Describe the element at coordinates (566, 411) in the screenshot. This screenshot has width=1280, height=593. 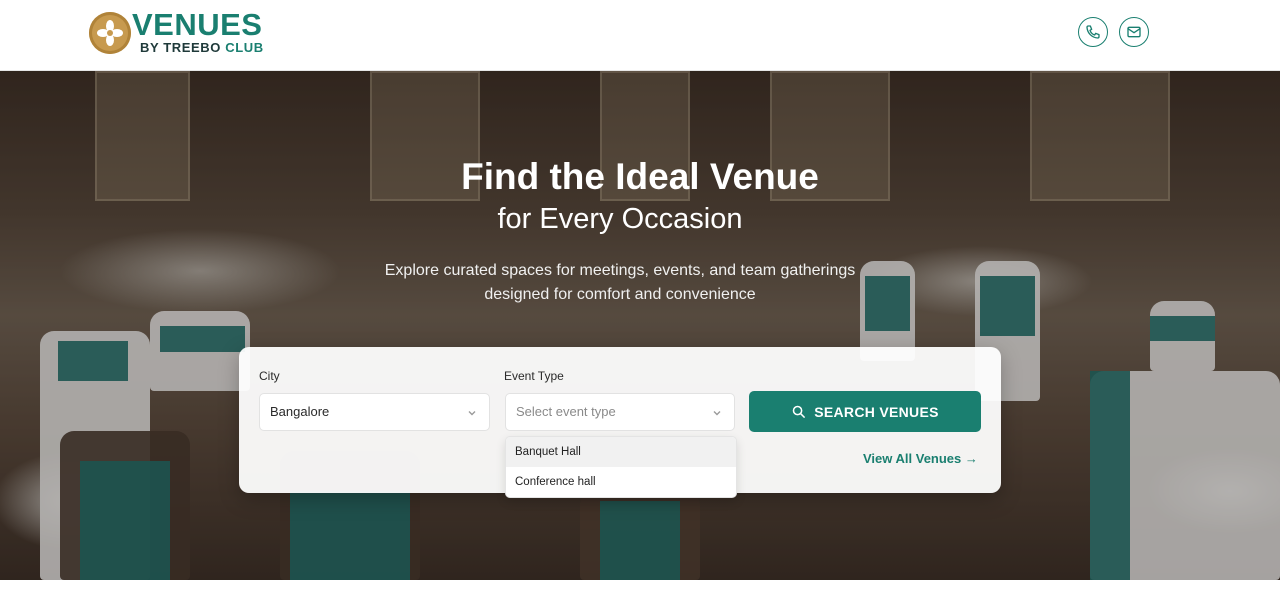
I see `event-type-placeholder: Select event type` at that location.